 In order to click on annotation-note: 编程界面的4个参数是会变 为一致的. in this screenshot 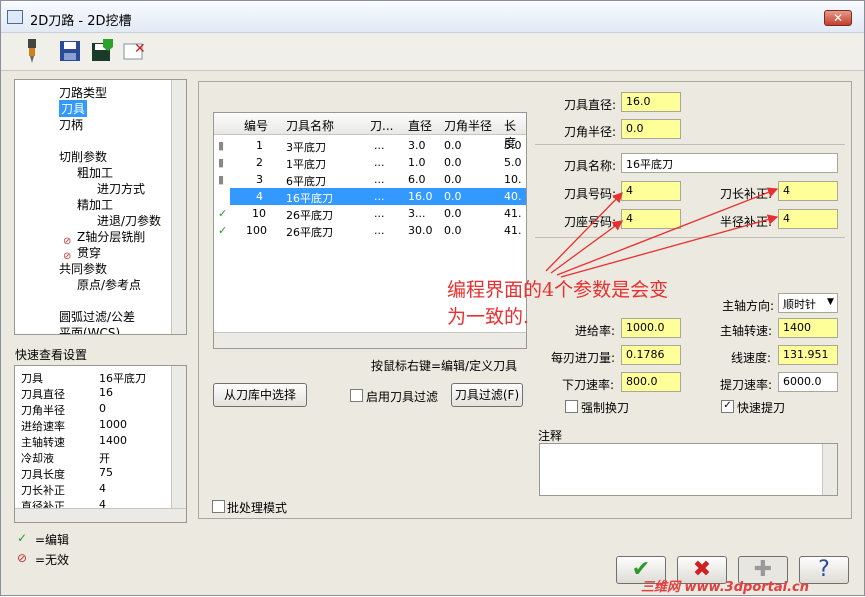, I will do `click(558, 303)`.